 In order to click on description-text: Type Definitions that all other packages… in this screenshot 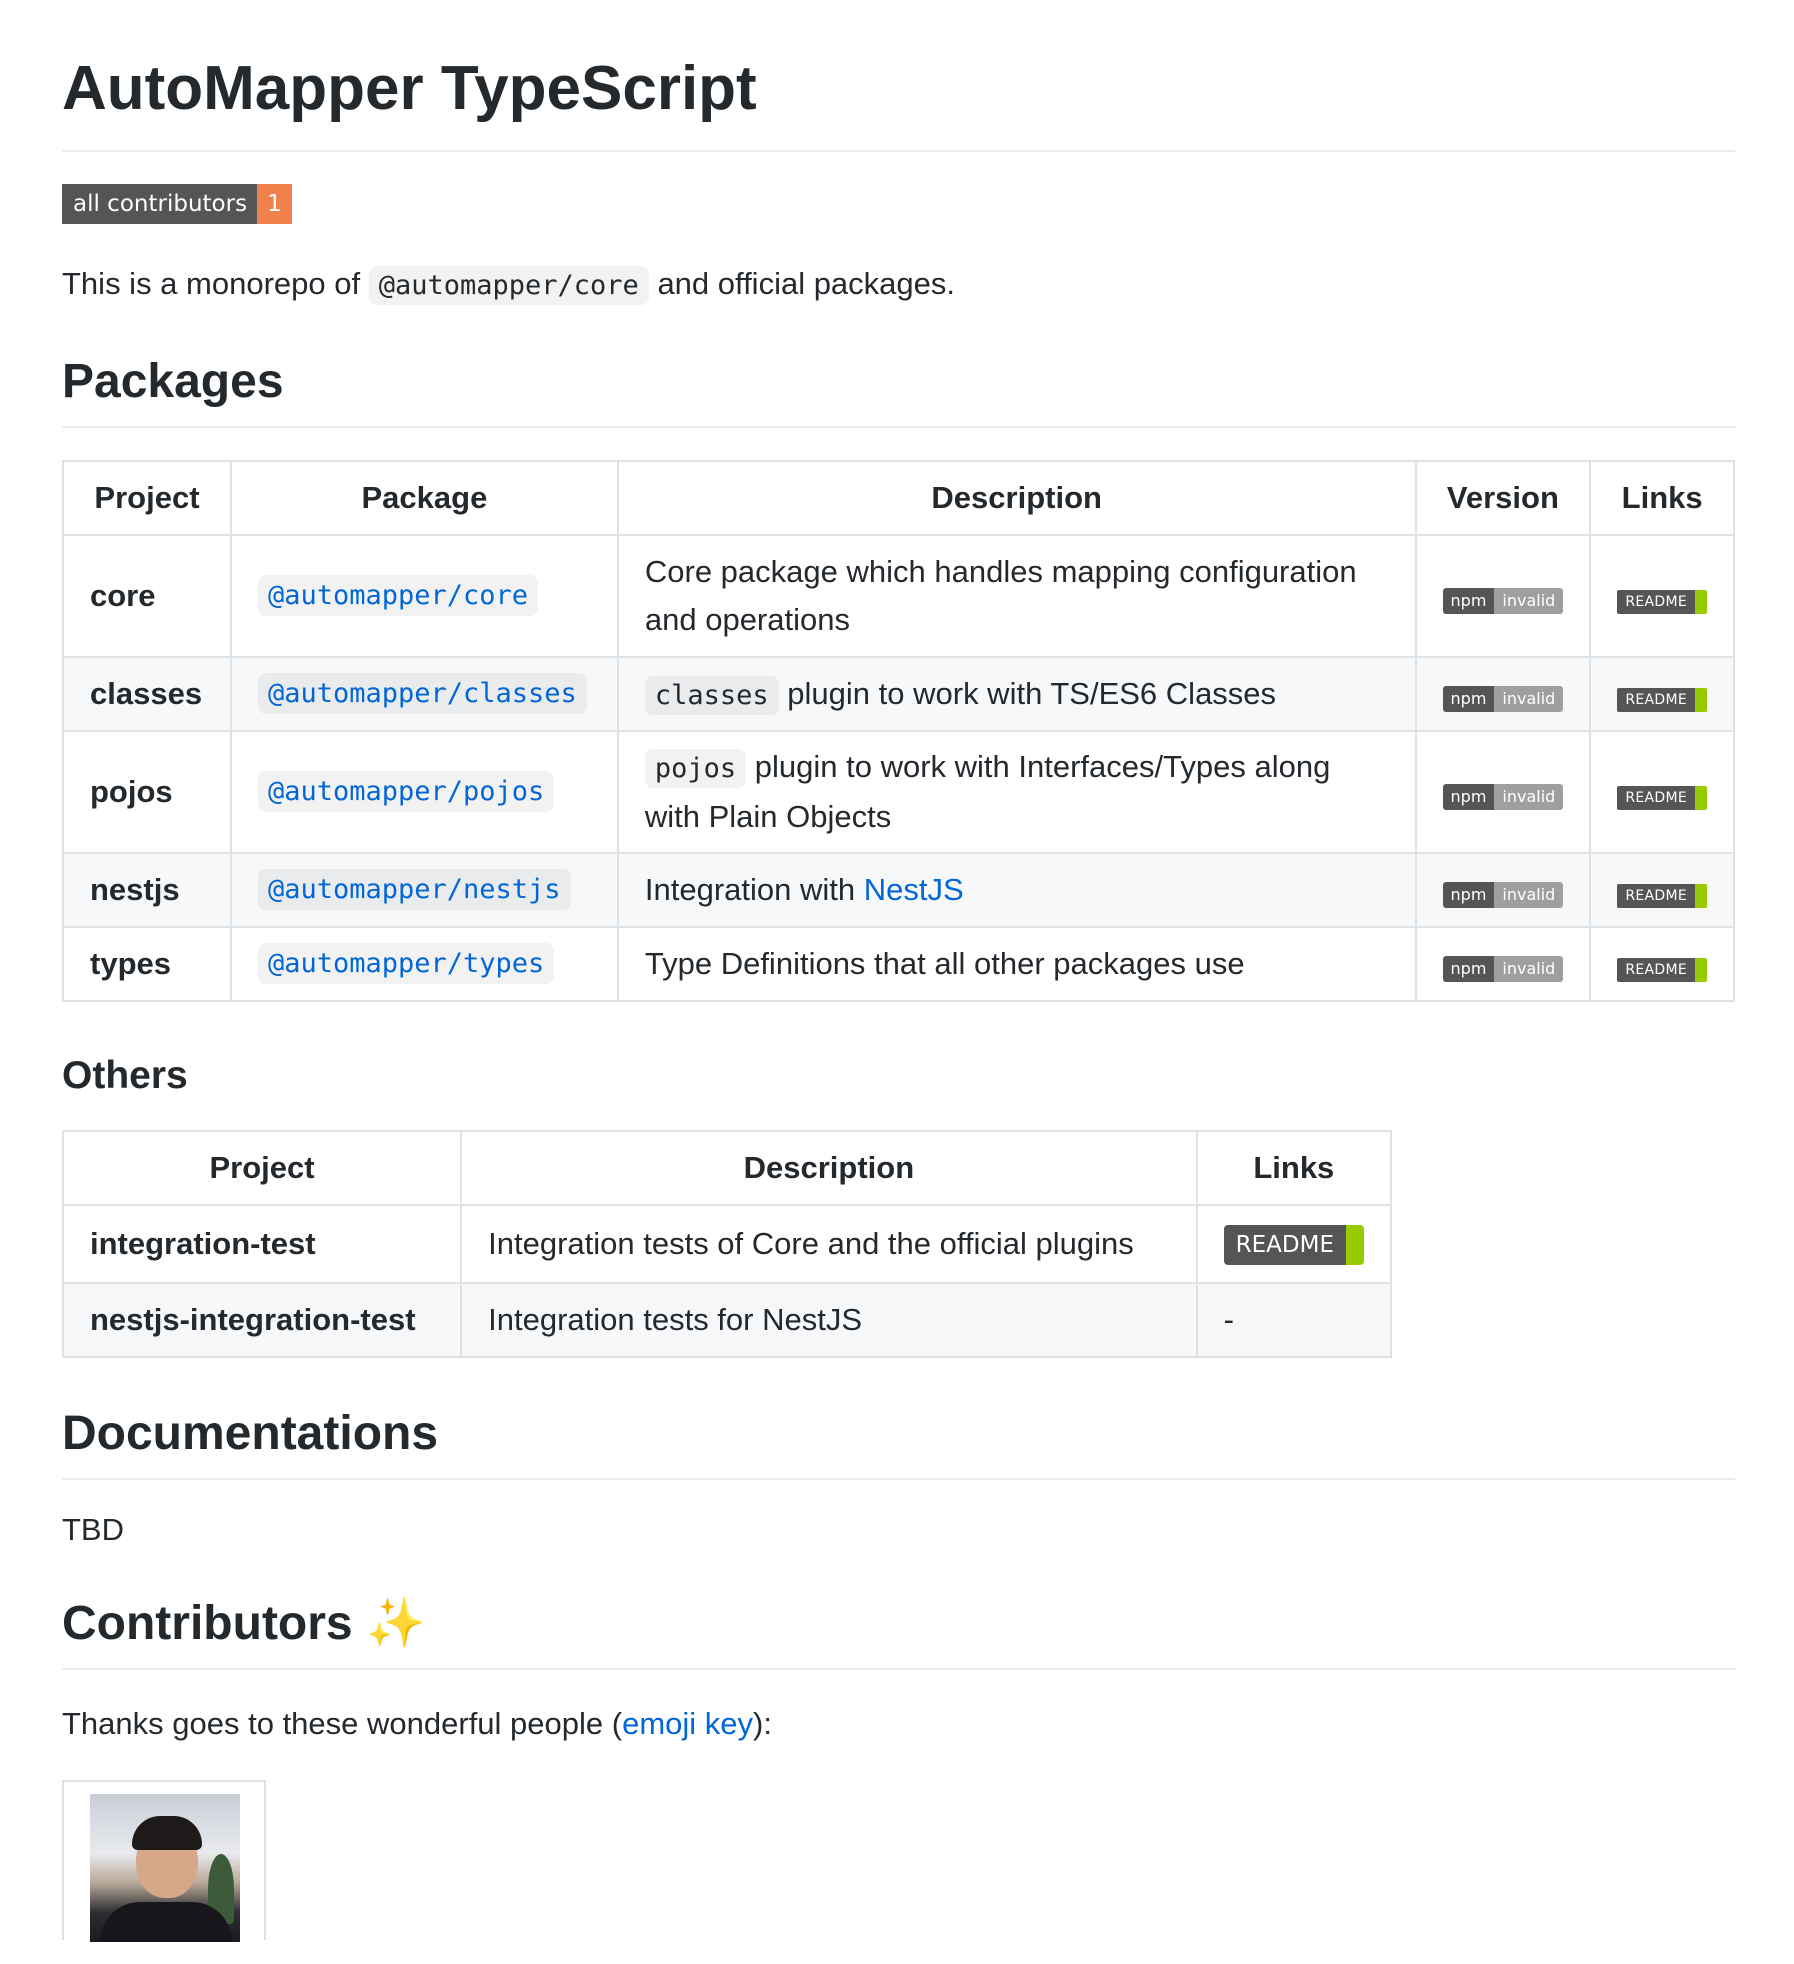, I will do `click(944, 963)`.